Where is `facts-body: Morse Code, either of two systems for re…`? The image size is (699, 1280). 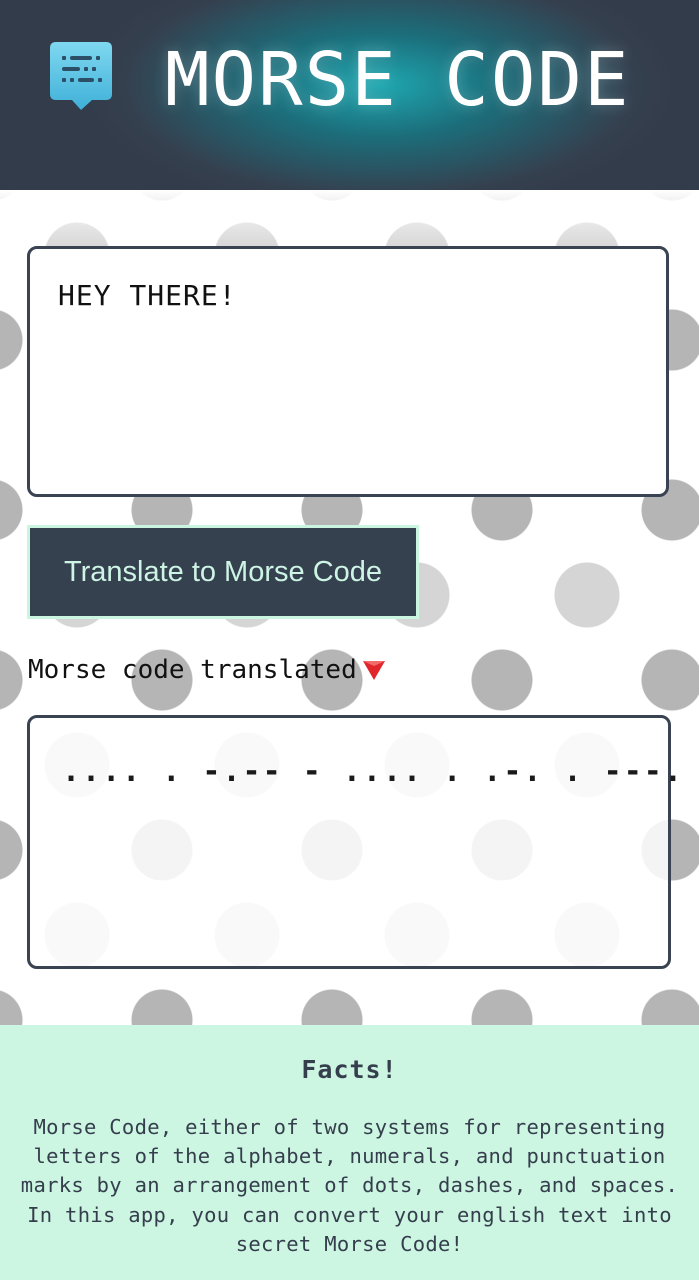 facts-body: Morse Code, either of two systems for re… is located at coordinates (349, 1186).